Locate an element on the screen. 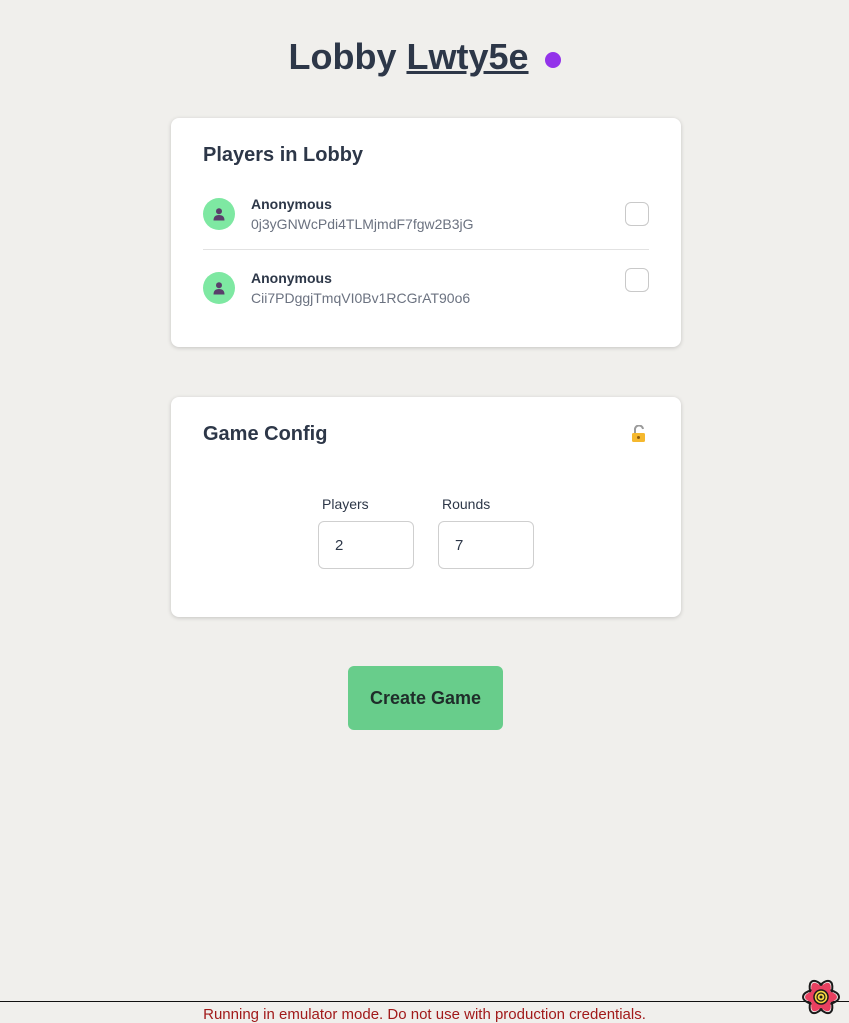  players-card-title: Players in Lobby is located at coordinates (283, 155).